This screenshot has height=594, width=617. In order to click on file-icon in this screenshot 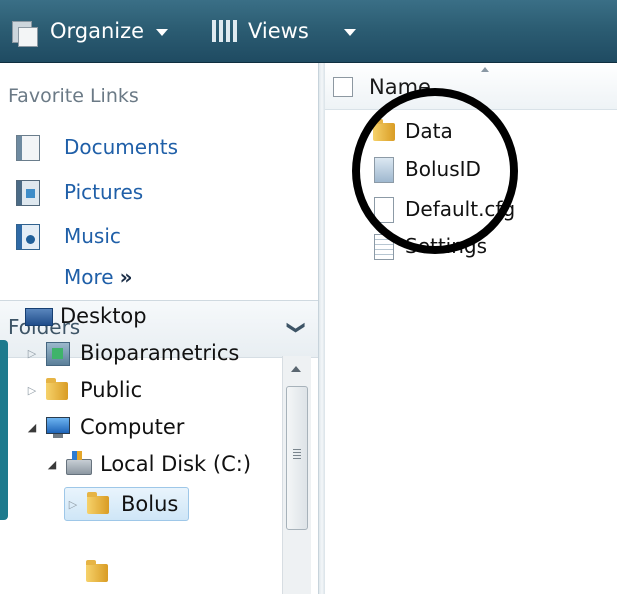, I will do `click(383, 209)`.